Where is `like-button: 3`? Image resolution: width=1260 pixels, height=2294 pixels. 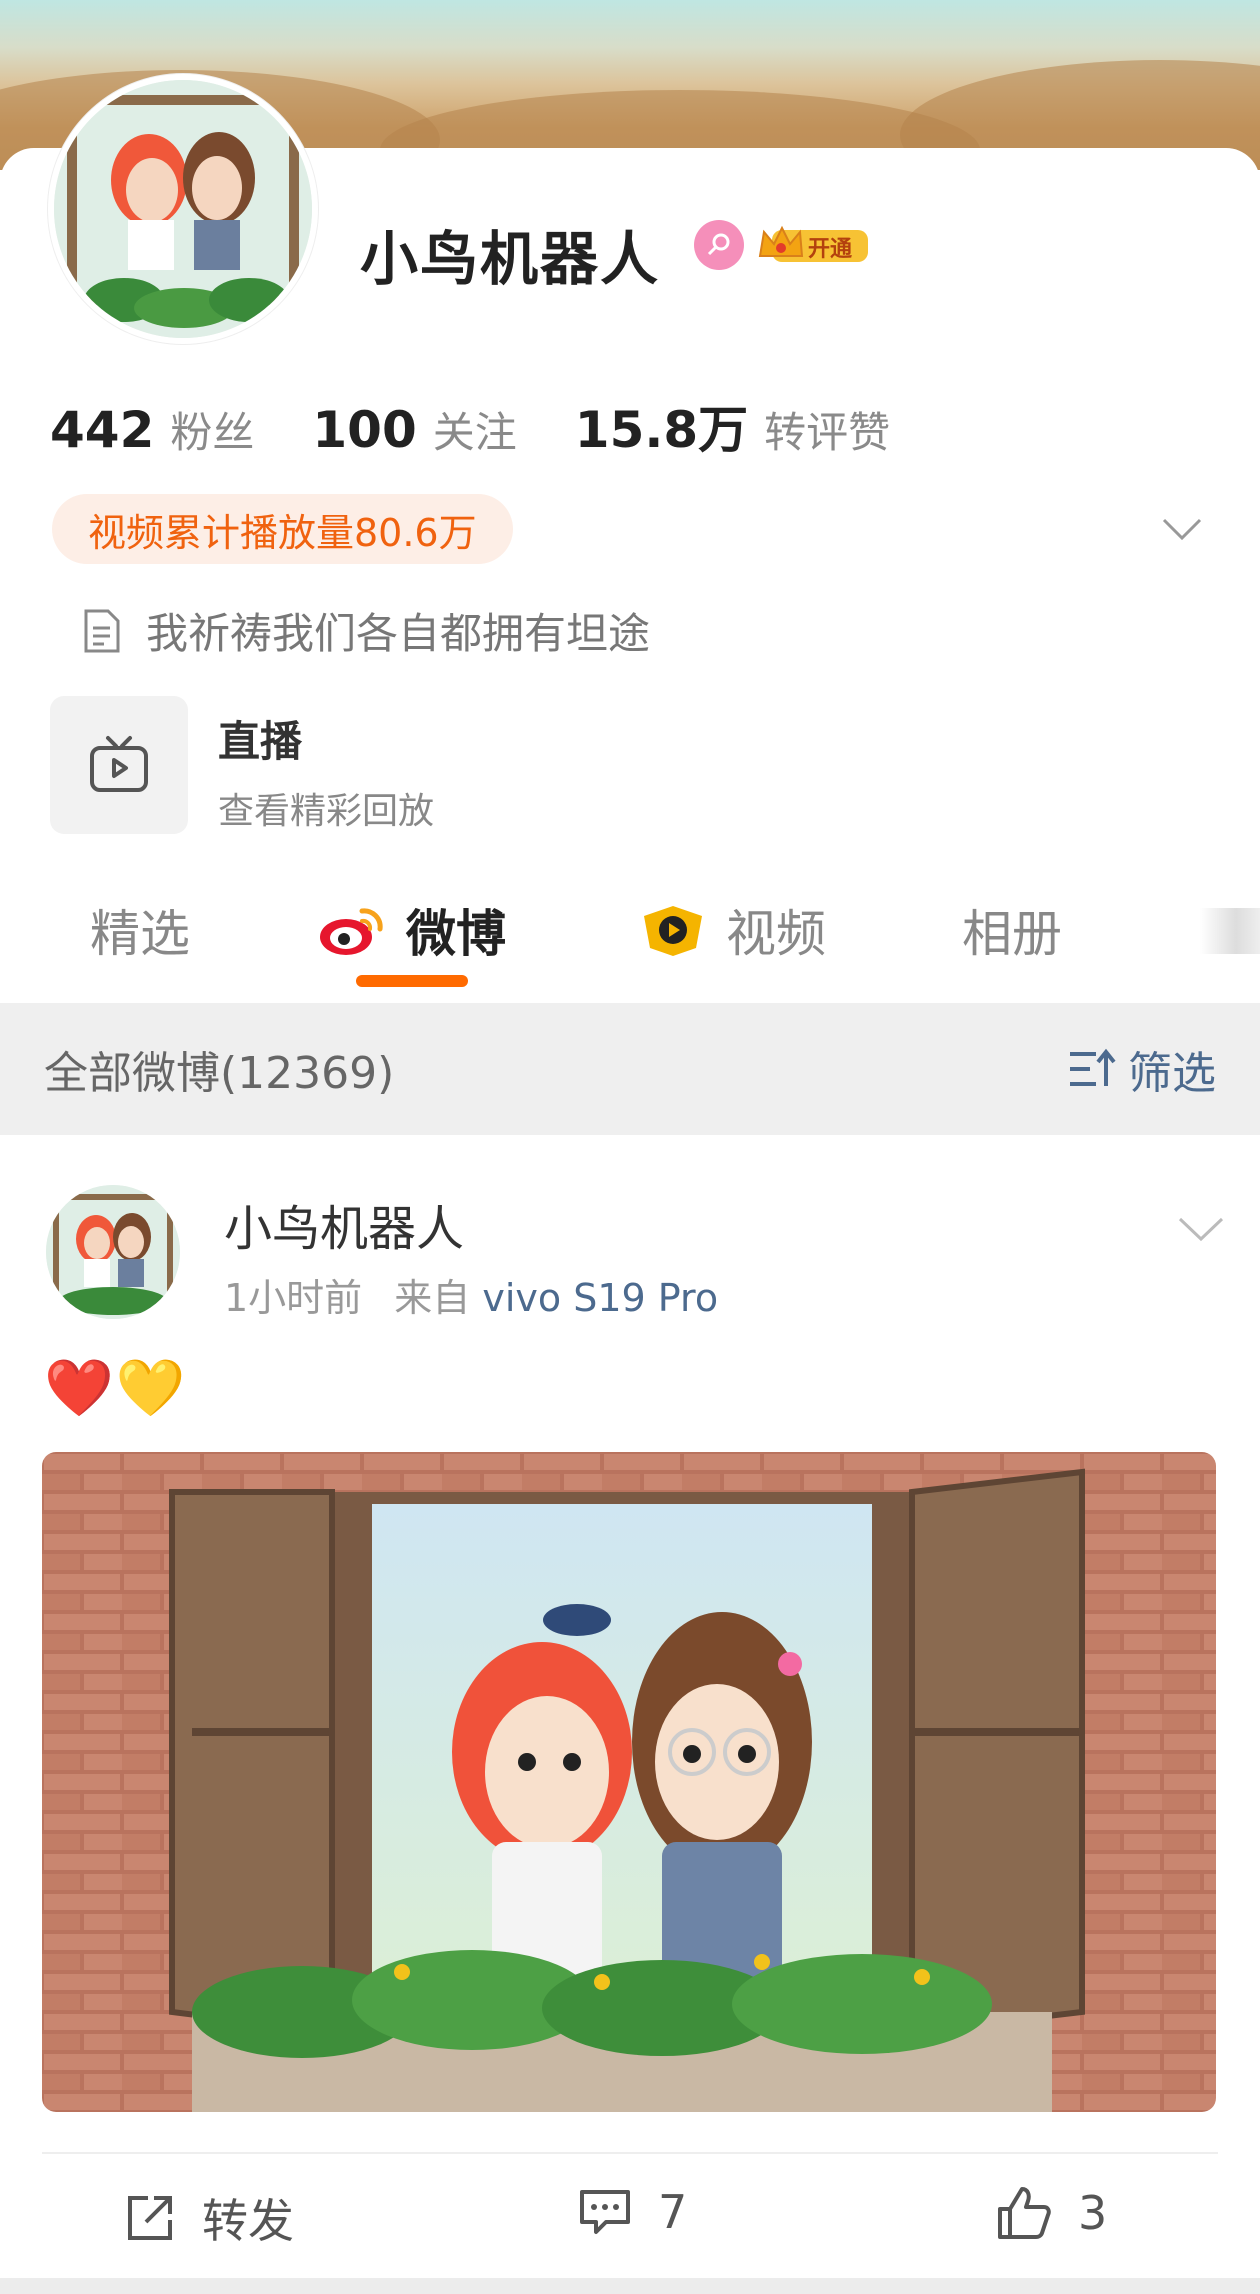
like-button: 3 is located at coordinates (1051, 2213).